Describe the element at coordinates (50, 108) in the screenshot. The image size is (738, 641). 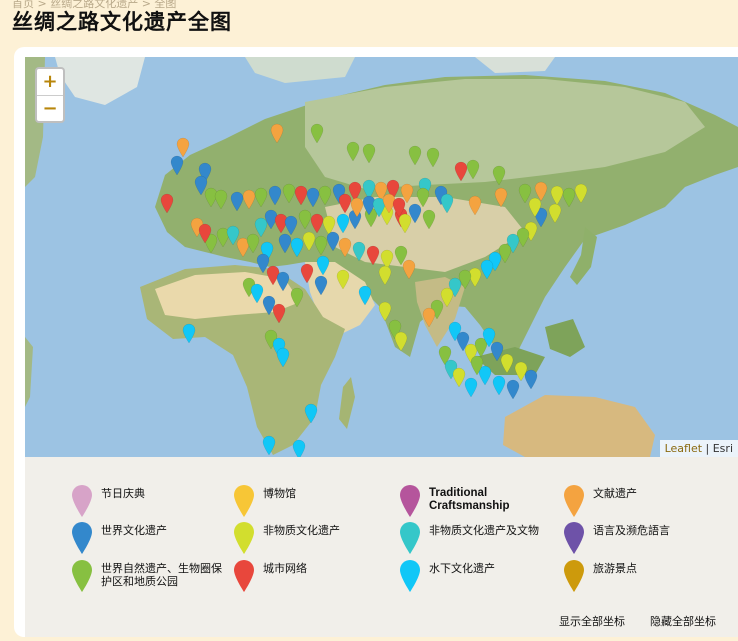
I see `zoom-out-button: −` at that location.